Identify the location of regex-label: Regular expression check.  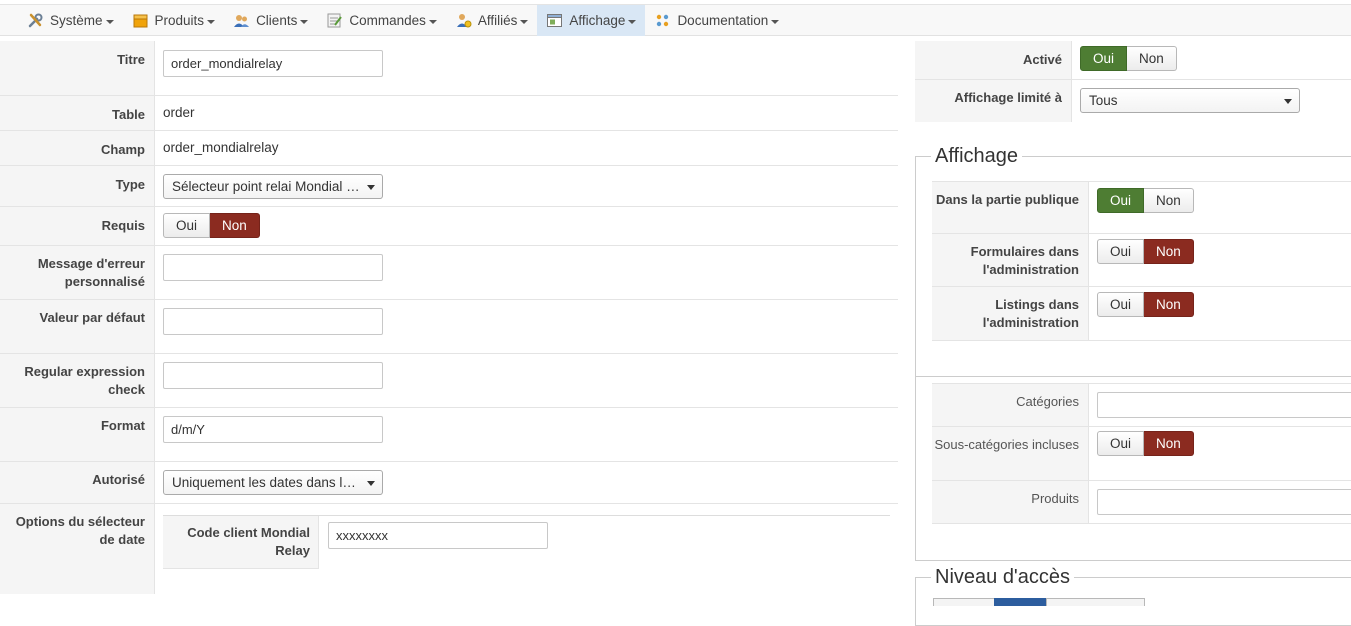
(77, 380).